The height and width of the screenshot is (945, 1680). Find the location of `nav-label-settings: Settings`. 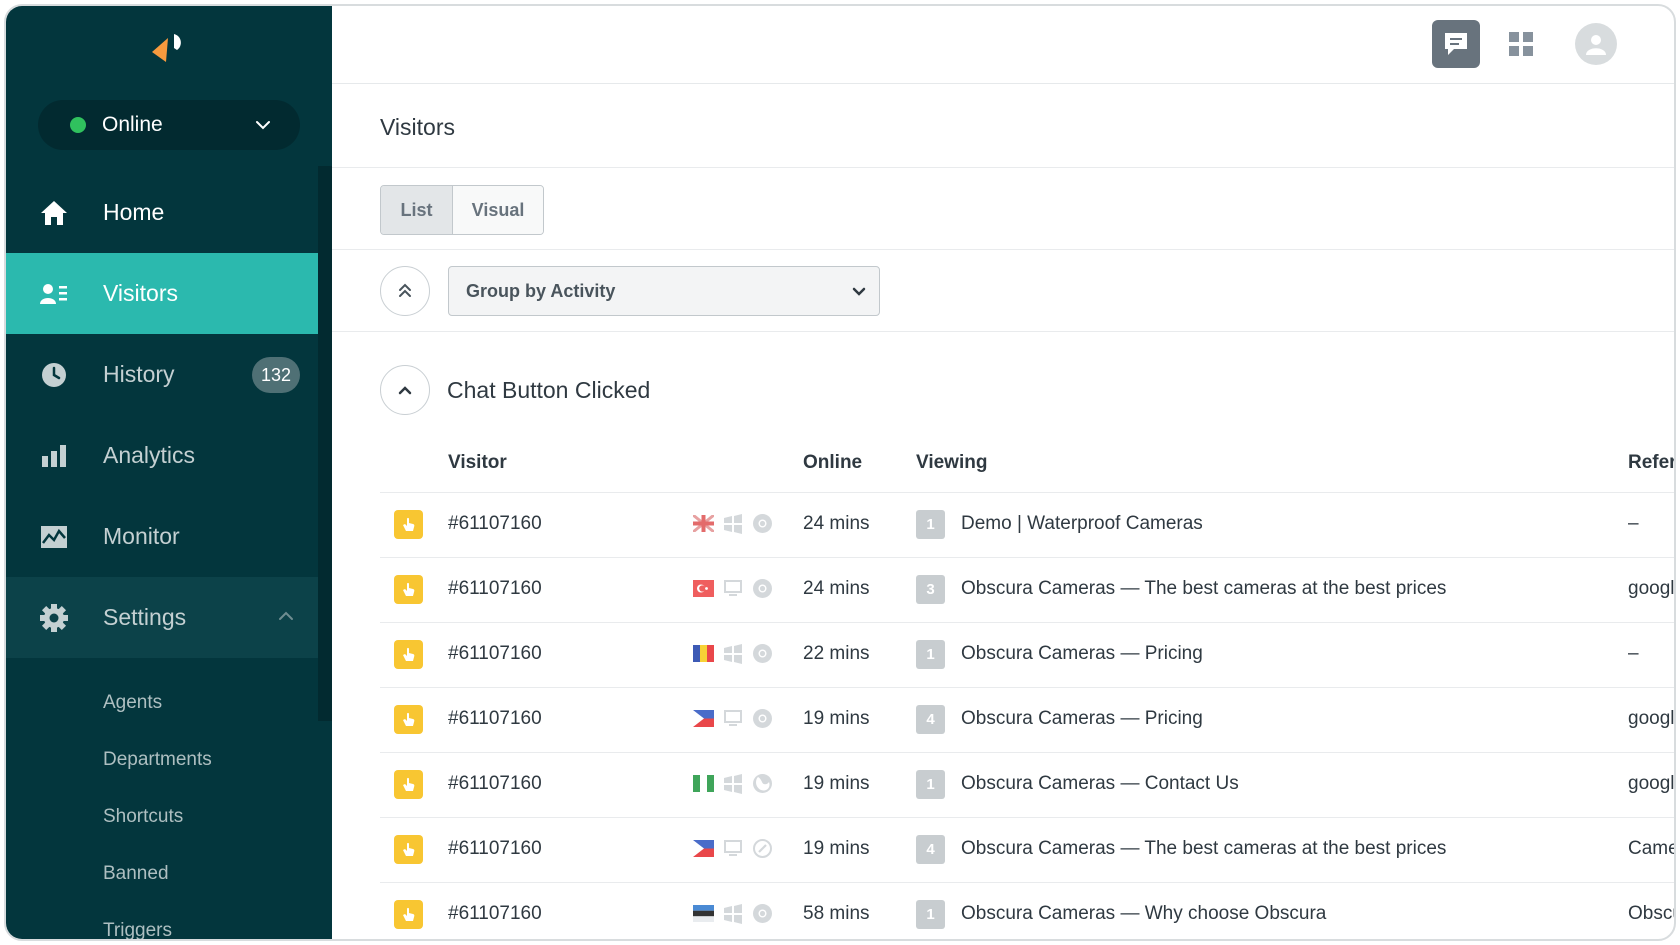

nav-label-settings: Settings is located at coordinates (145, 617).